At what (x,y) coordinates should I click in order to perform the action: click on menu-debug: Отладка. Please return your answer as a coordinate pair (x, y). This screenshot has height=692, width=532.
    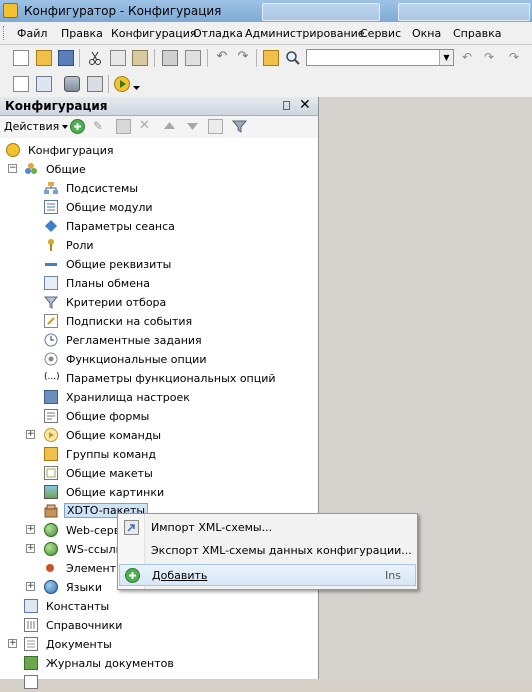
    Looking at the image, I should click on (218, 33).